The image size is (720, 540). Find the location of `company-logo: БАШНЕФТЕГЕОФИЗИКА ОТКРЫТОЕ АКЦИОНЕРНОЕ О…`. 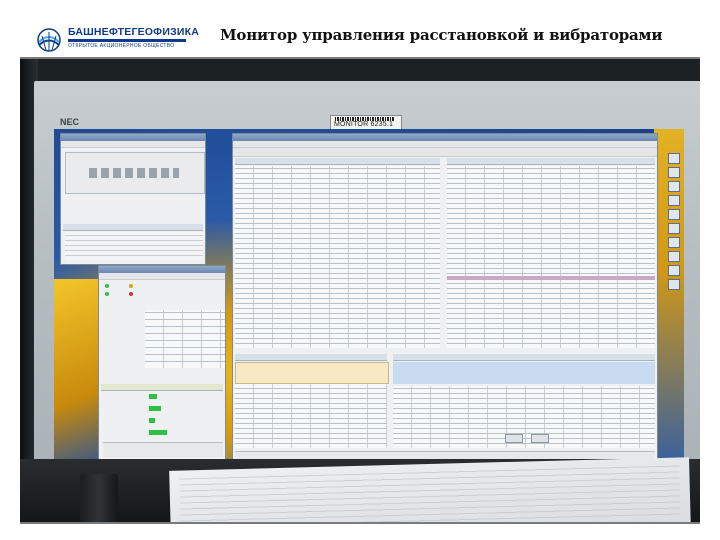

company-logo: БАШНЕФТЕГЕОФИЗИКА ОТКРЫТОЕ АКЦИОНЕРНОЕ О… is located at coordinates (116, 39).